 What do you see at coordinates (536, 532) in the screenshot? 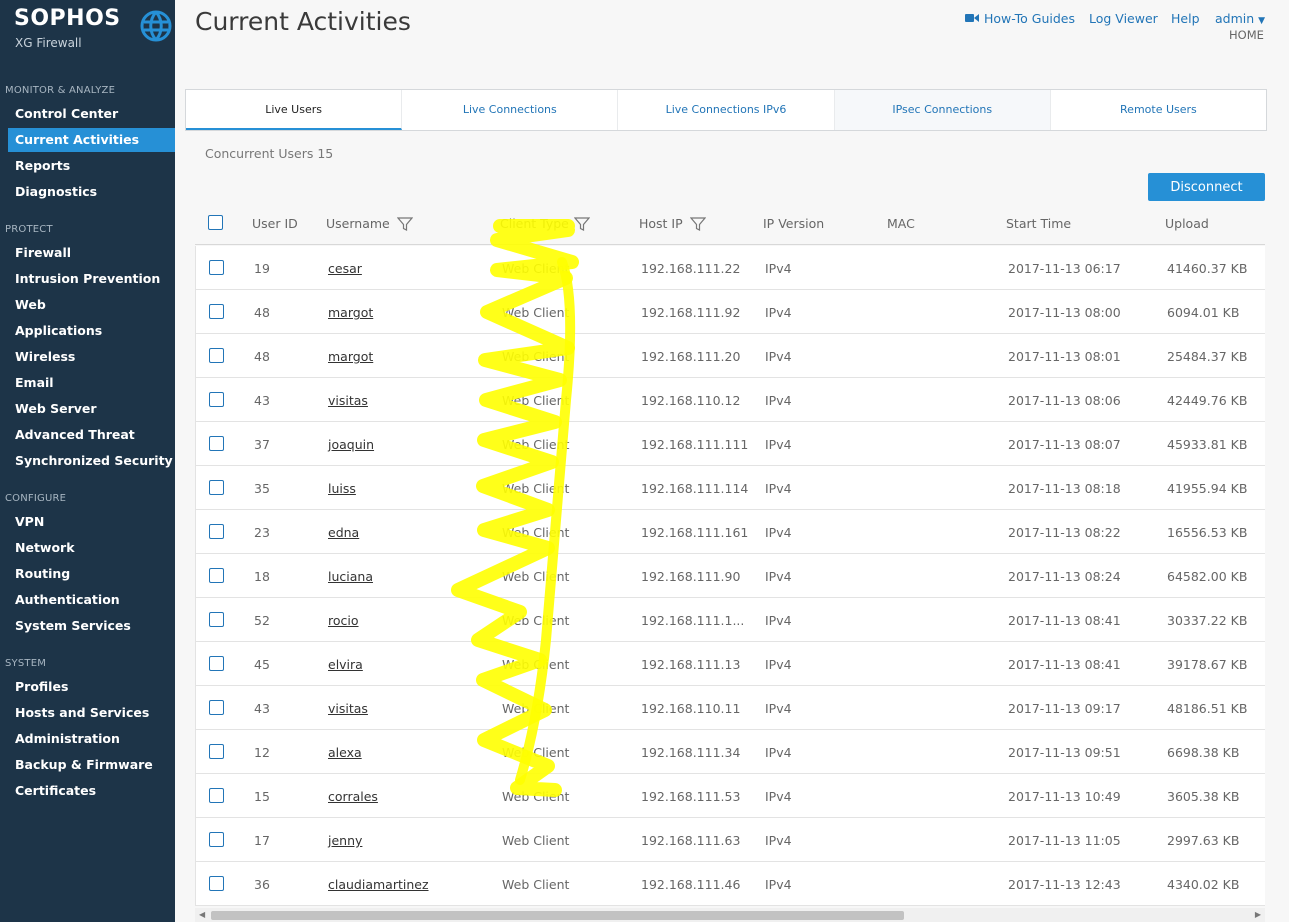
I see `cell-client: Web Client` at bounding box center [536, 532].